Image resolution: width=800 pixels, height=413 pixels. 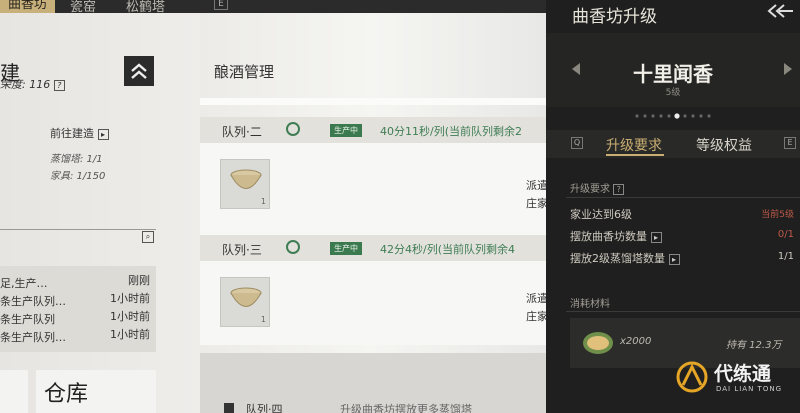 I want to click on warehouse-label: 仓库, so click(x=66, y=394).